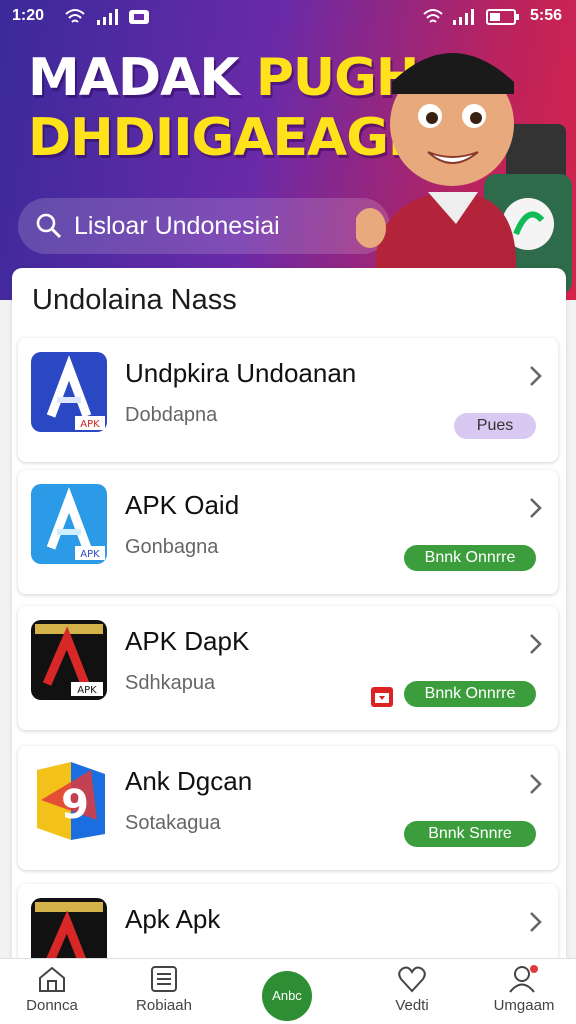 The image size is (576, 1024). What do you see at coordinates (52, 1005) in the screenshot?
I see `nav-home-label: Donnca` at bounding box center [52, 1005].